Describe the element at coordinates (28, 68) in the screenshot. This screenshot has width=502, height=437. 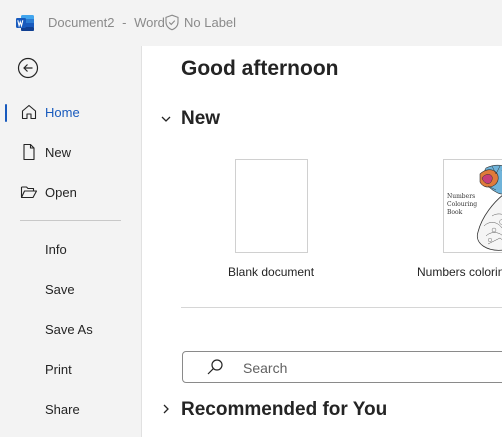
I see `back-arrow-icon` at that location.